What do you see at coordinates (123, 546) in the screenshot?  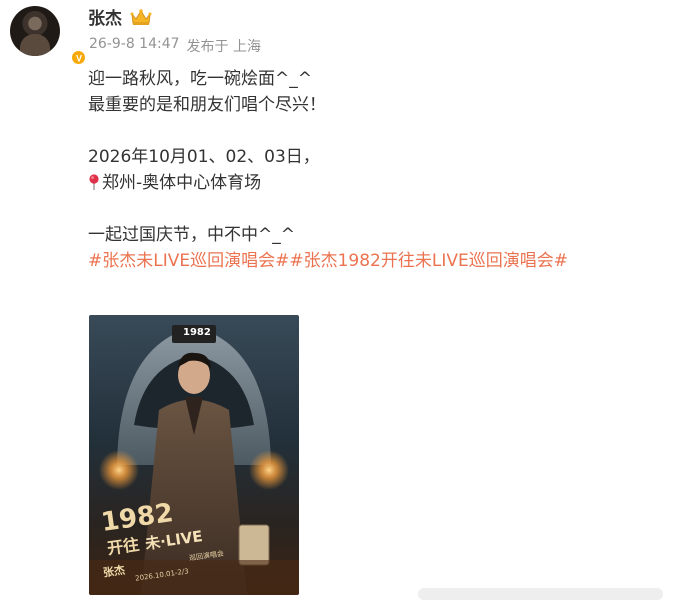 I see `poster-title-sub: 开往` at bounding box center [123, 546].